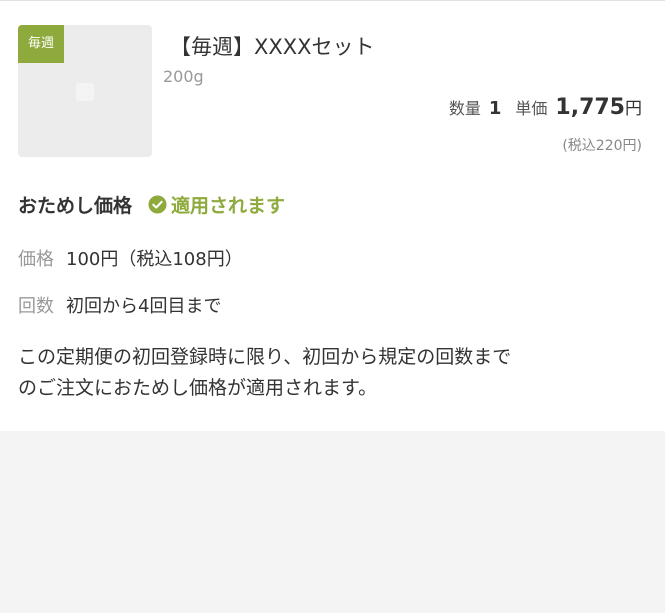 This screenshot has height=613, width=665. Describe the element at coordinates (495, 108) in the screenshot. I see `quantity-value: 1` at that location.